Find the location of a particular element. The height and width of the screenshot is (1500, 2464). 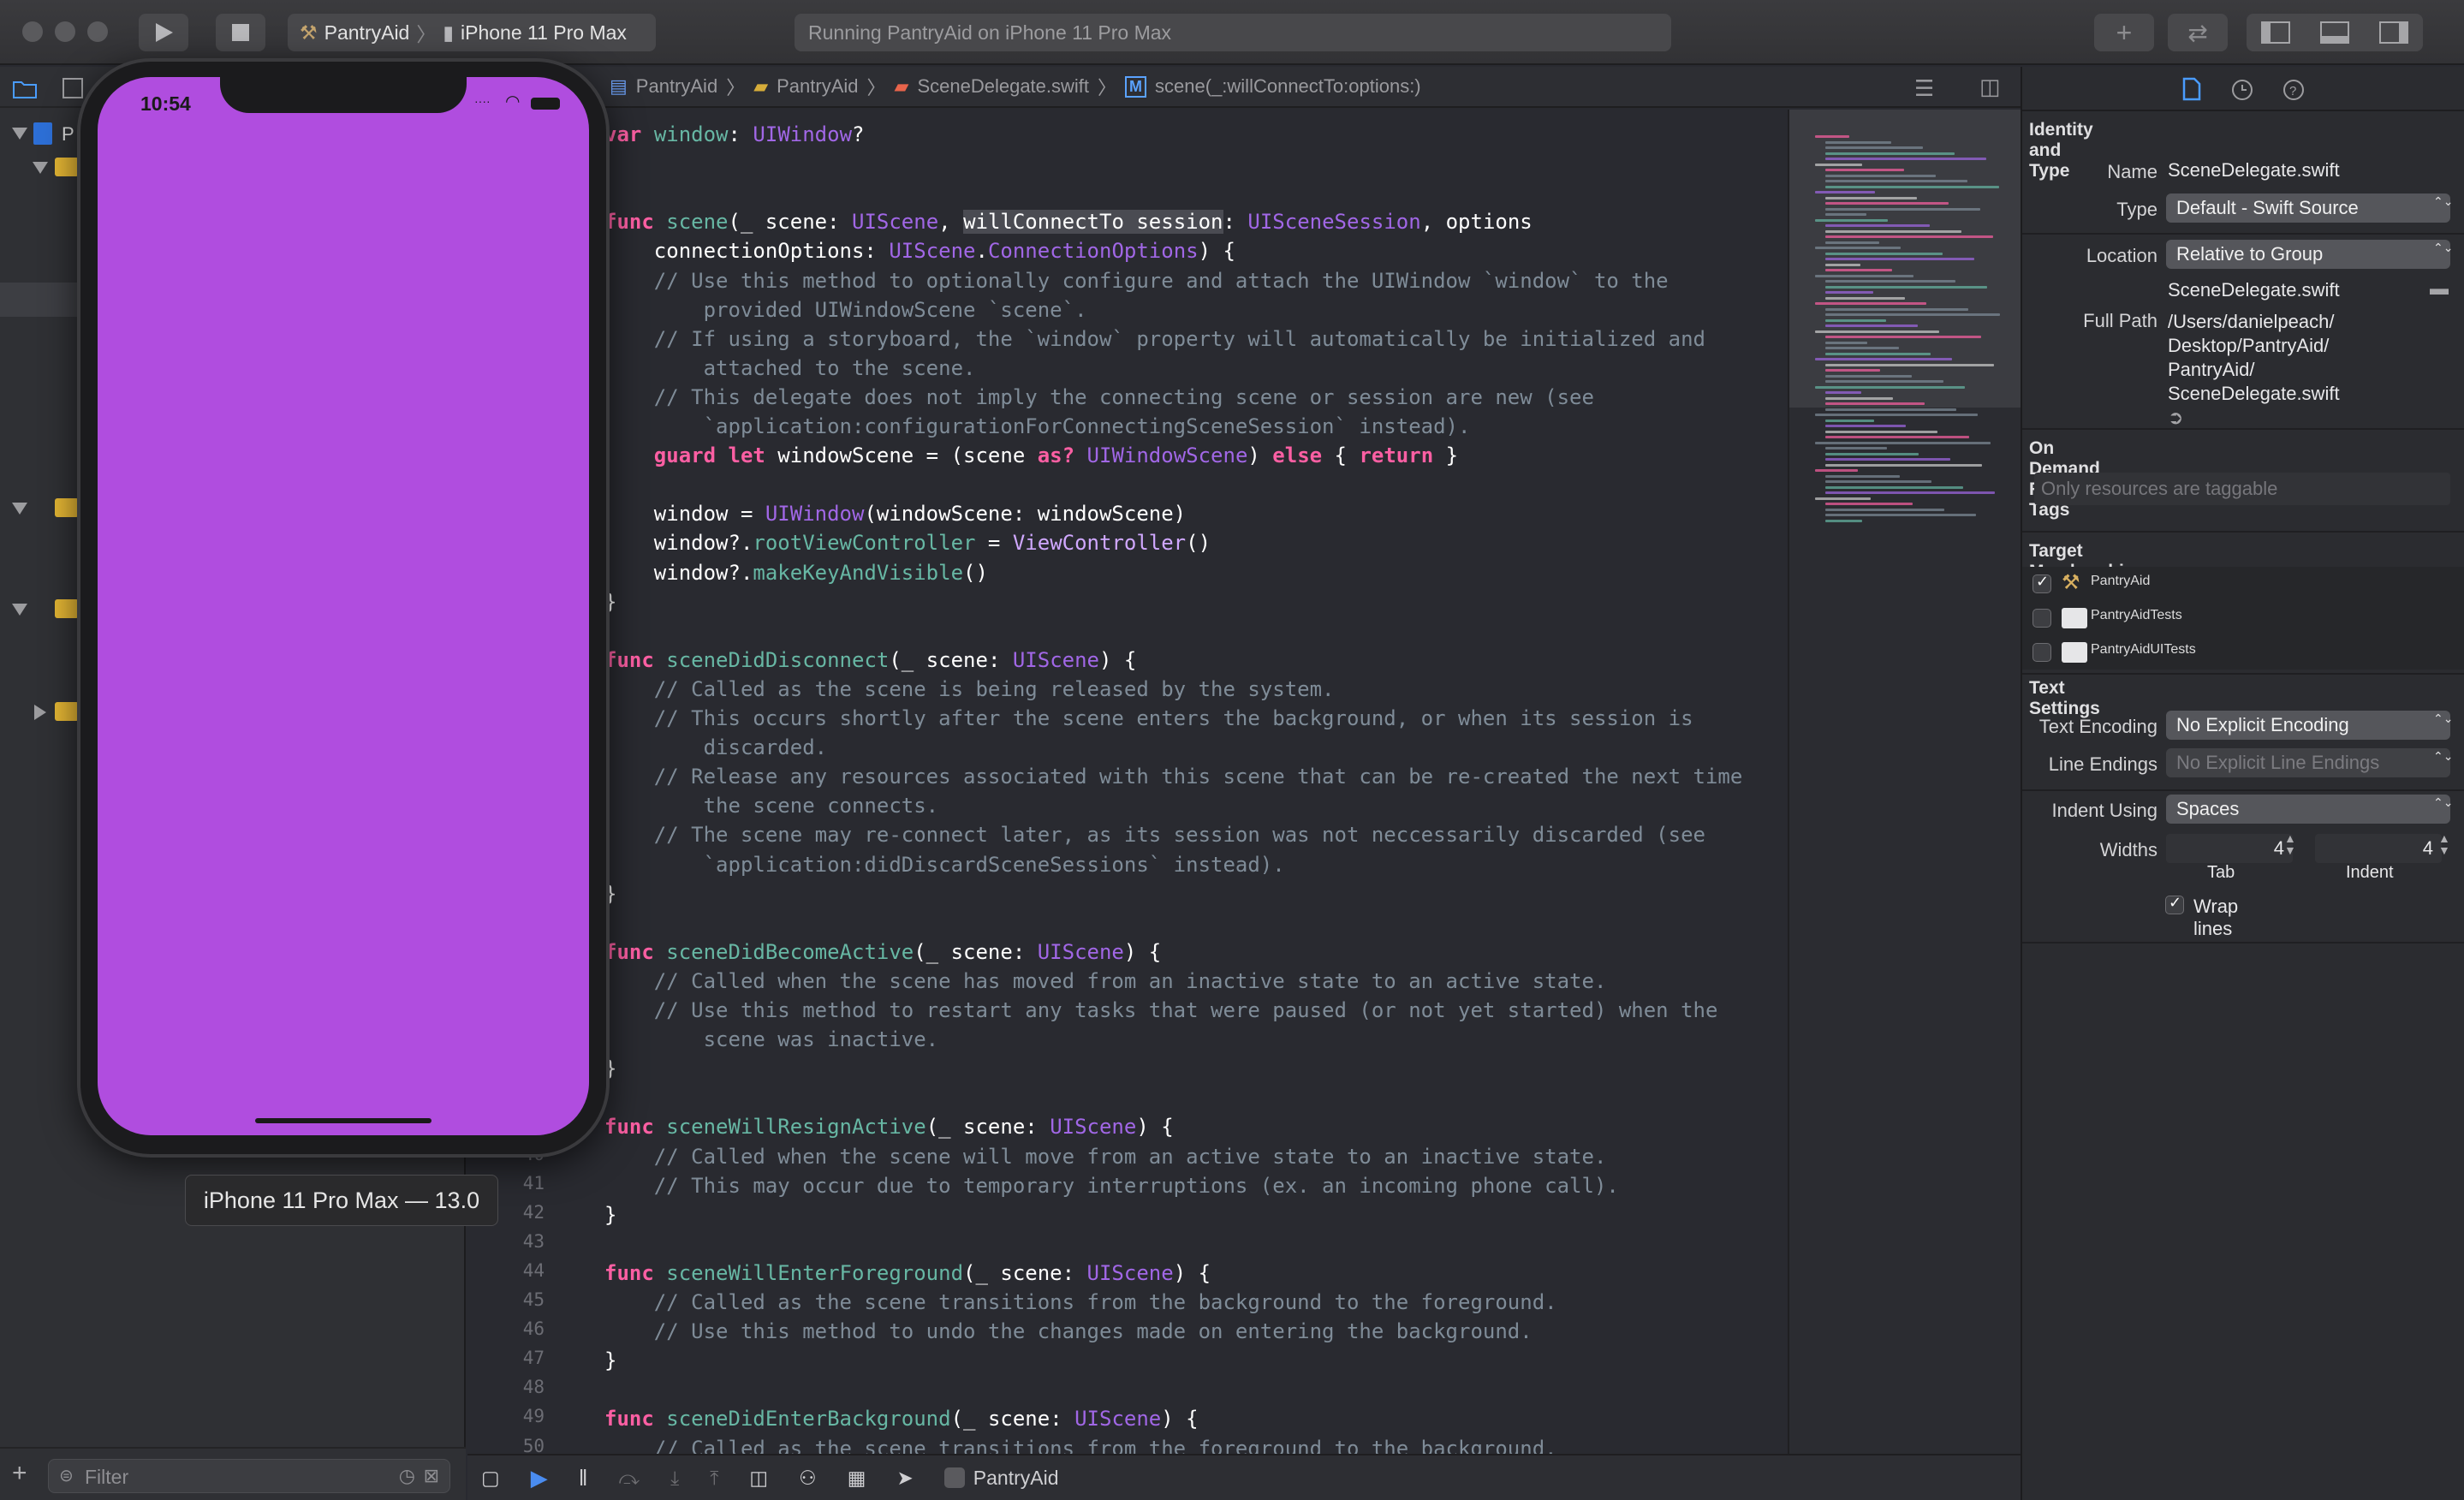

line-endings-popup: No Explicit Line Endings is located at coordinates (2308, 762).